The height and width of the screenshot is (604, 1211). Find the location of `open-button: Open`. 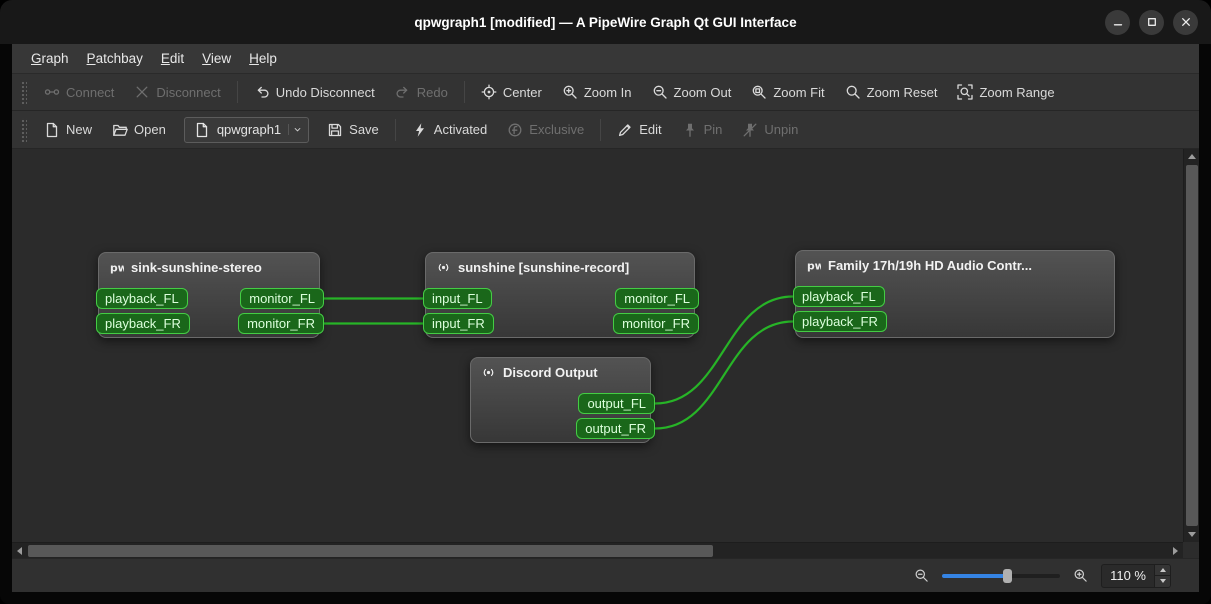

open-button: Open is located at coordinates (139, 130).